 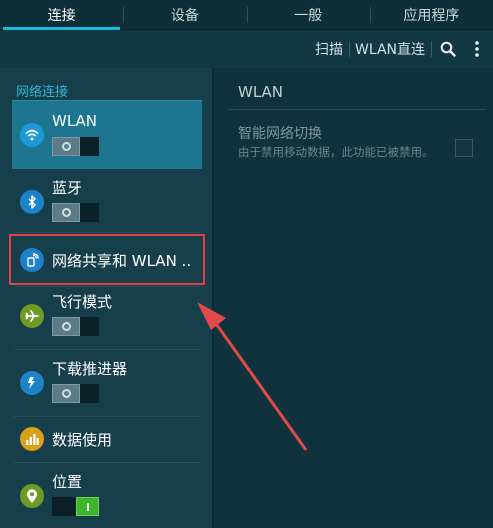 What do you see at coordinates (75, 212) in the screenshot?
I see `bluetooth-toggle` at bounding box center [75, 212].